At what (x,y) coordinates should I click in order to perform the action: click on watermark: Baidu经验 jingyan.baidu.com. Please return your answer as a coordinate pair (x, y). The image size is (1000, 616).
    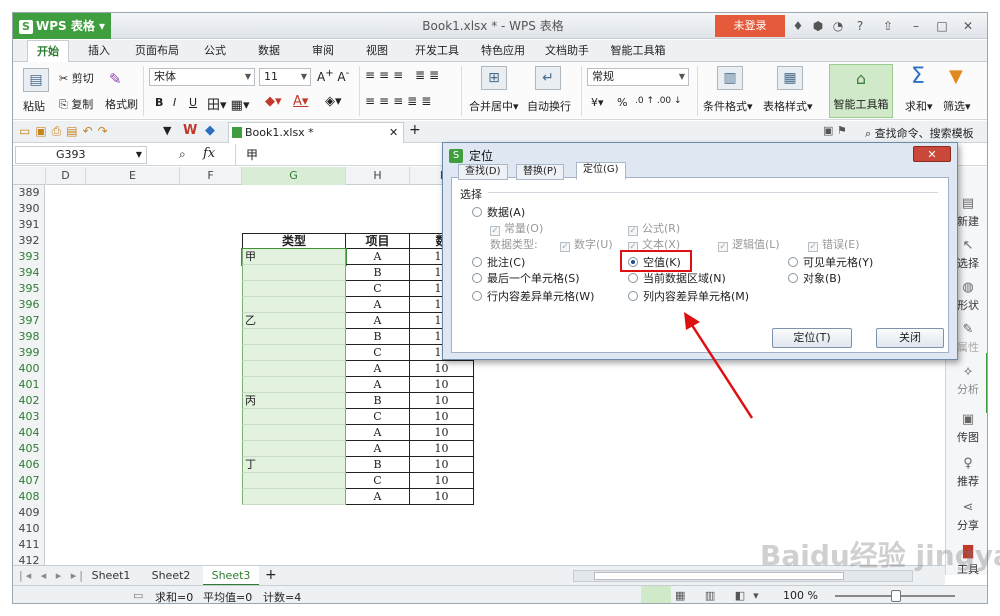
    Looking at the image, I should click on (880, 555).